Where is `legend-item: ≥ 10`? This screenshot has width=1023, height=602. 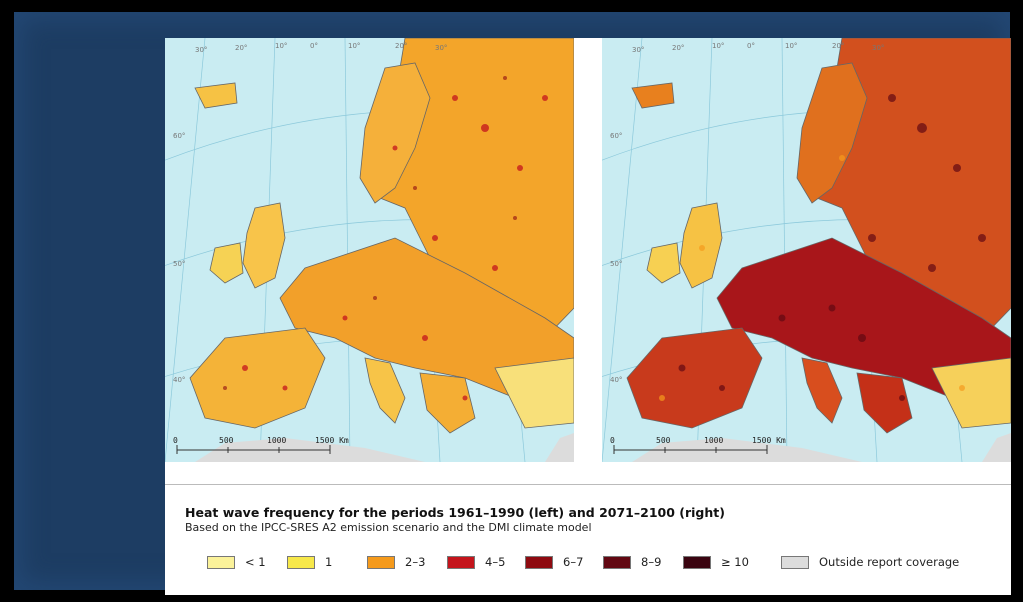
legend-item: ≥ 10 is located at coordinates (716, 562).